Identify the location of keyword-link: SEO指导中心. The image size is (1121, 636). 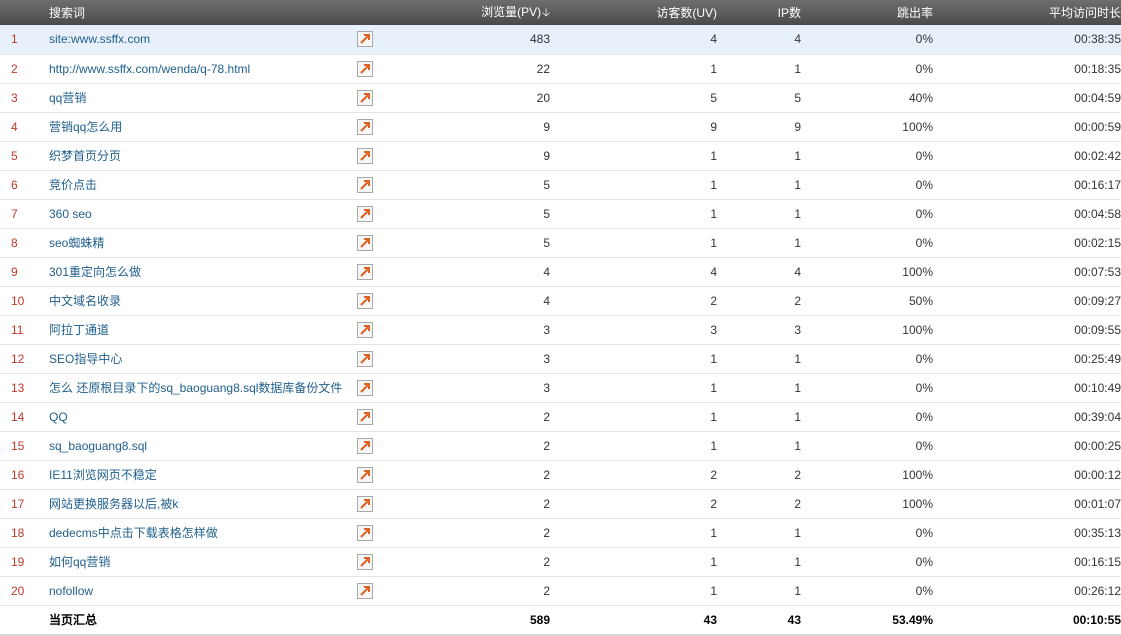
(85, 359).